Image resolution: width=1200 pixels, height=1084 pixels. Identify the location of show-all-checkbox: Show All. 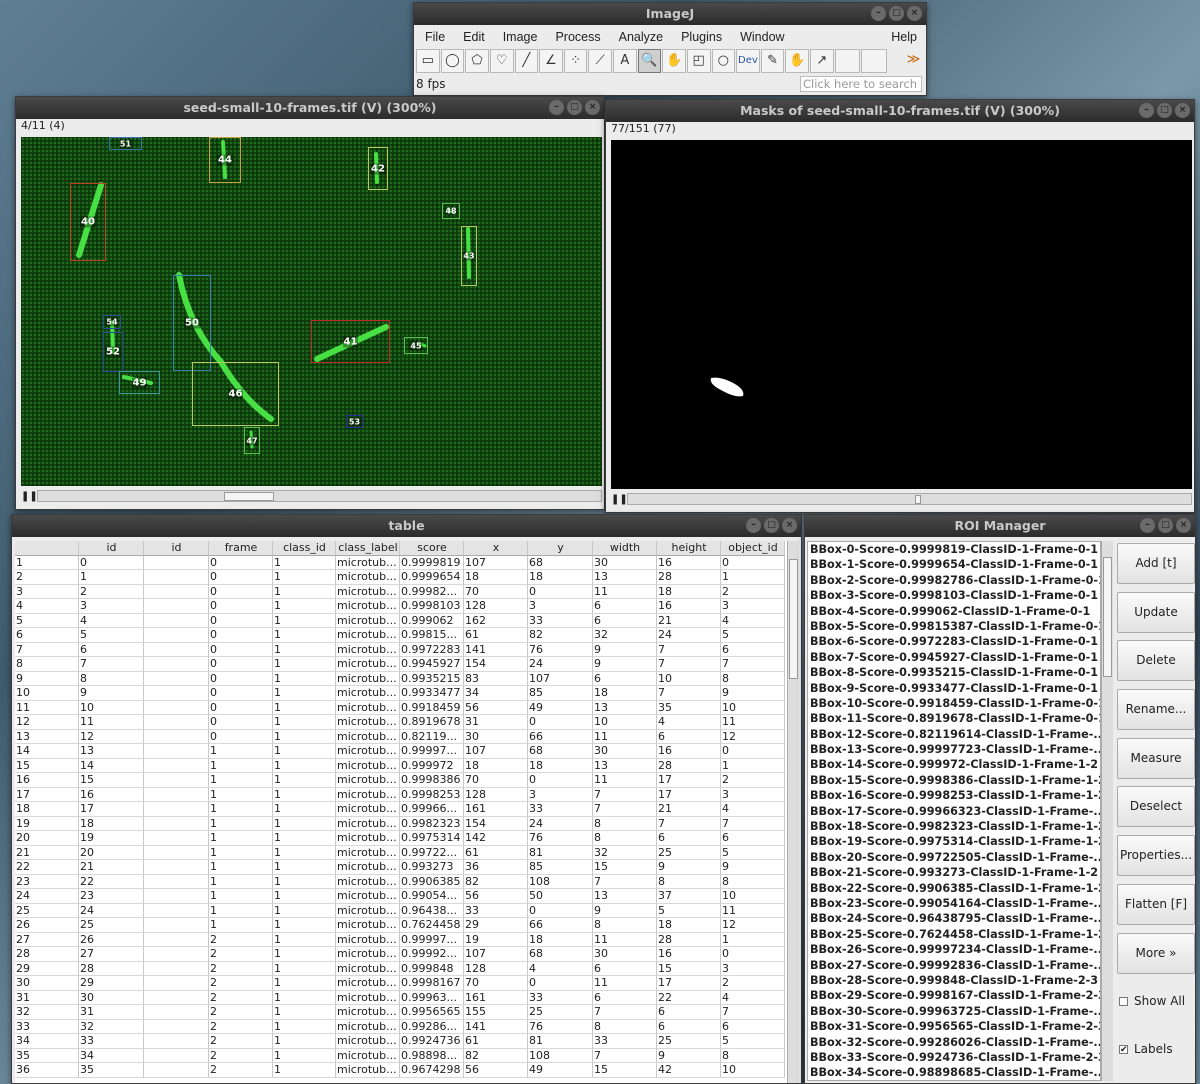
(1156, 1001).